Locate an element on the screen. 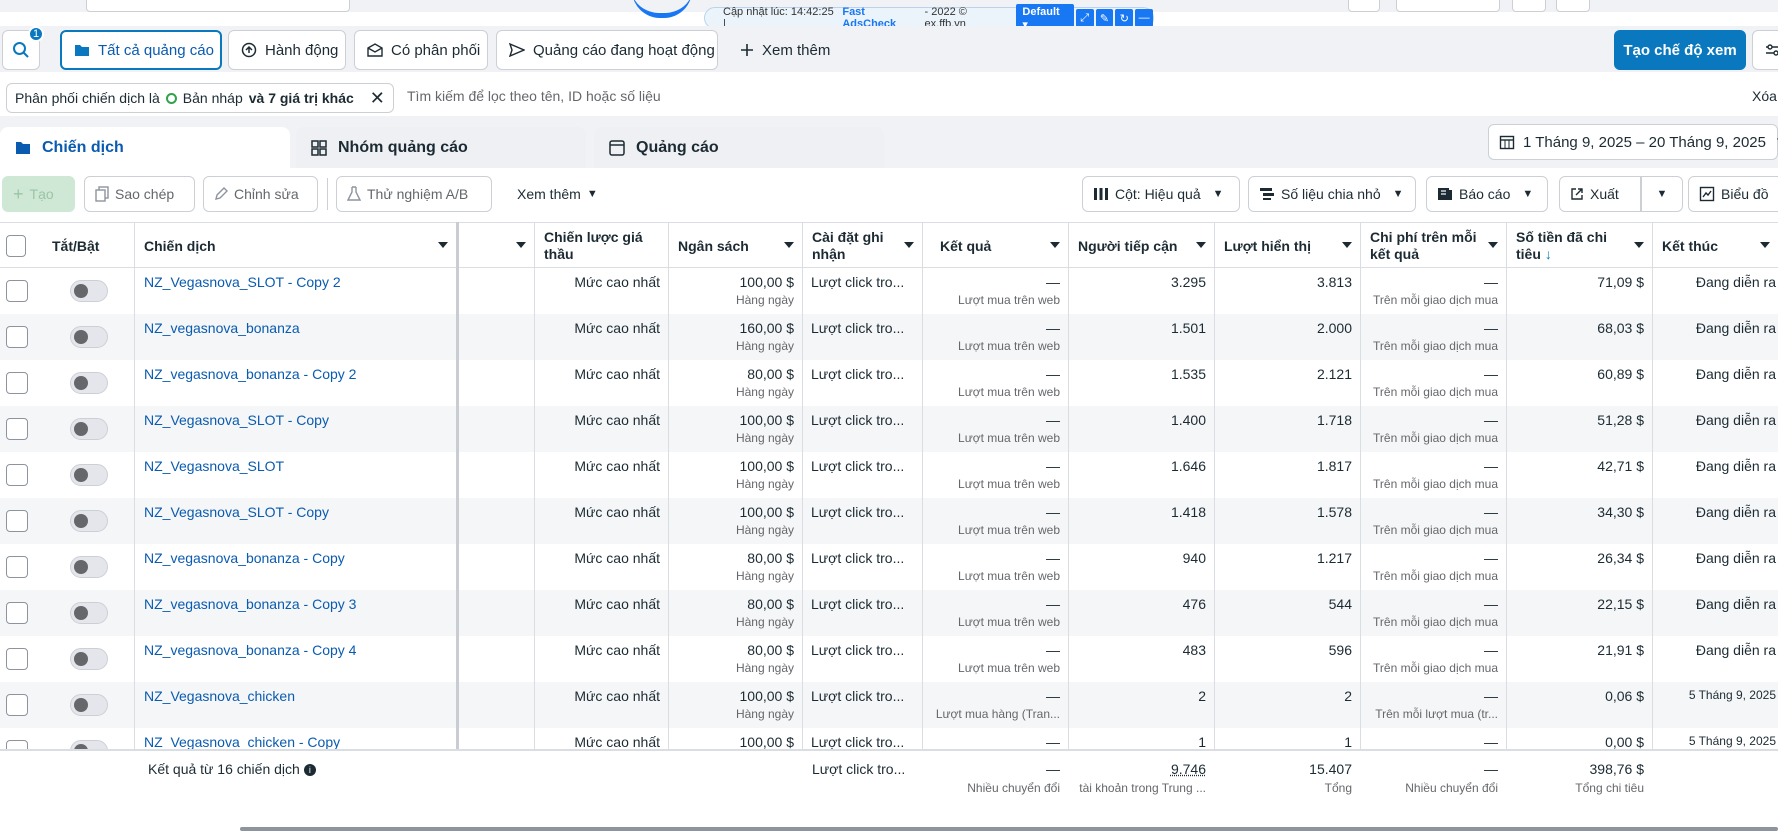 The height and width of the screenshot is (831, 1778). campaign-name-link: NZ_vegasnova_bonanza - Copy 3 is located at coordinates (250, 604).